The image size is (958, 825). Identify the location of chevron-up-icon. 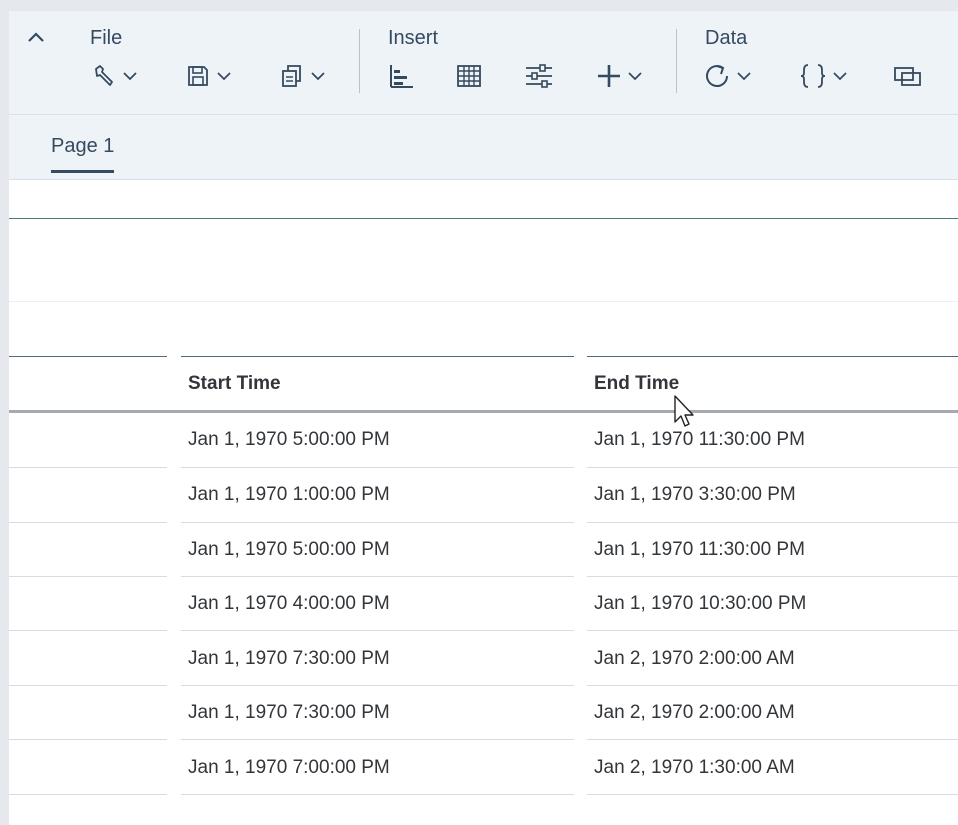
(36, 38).